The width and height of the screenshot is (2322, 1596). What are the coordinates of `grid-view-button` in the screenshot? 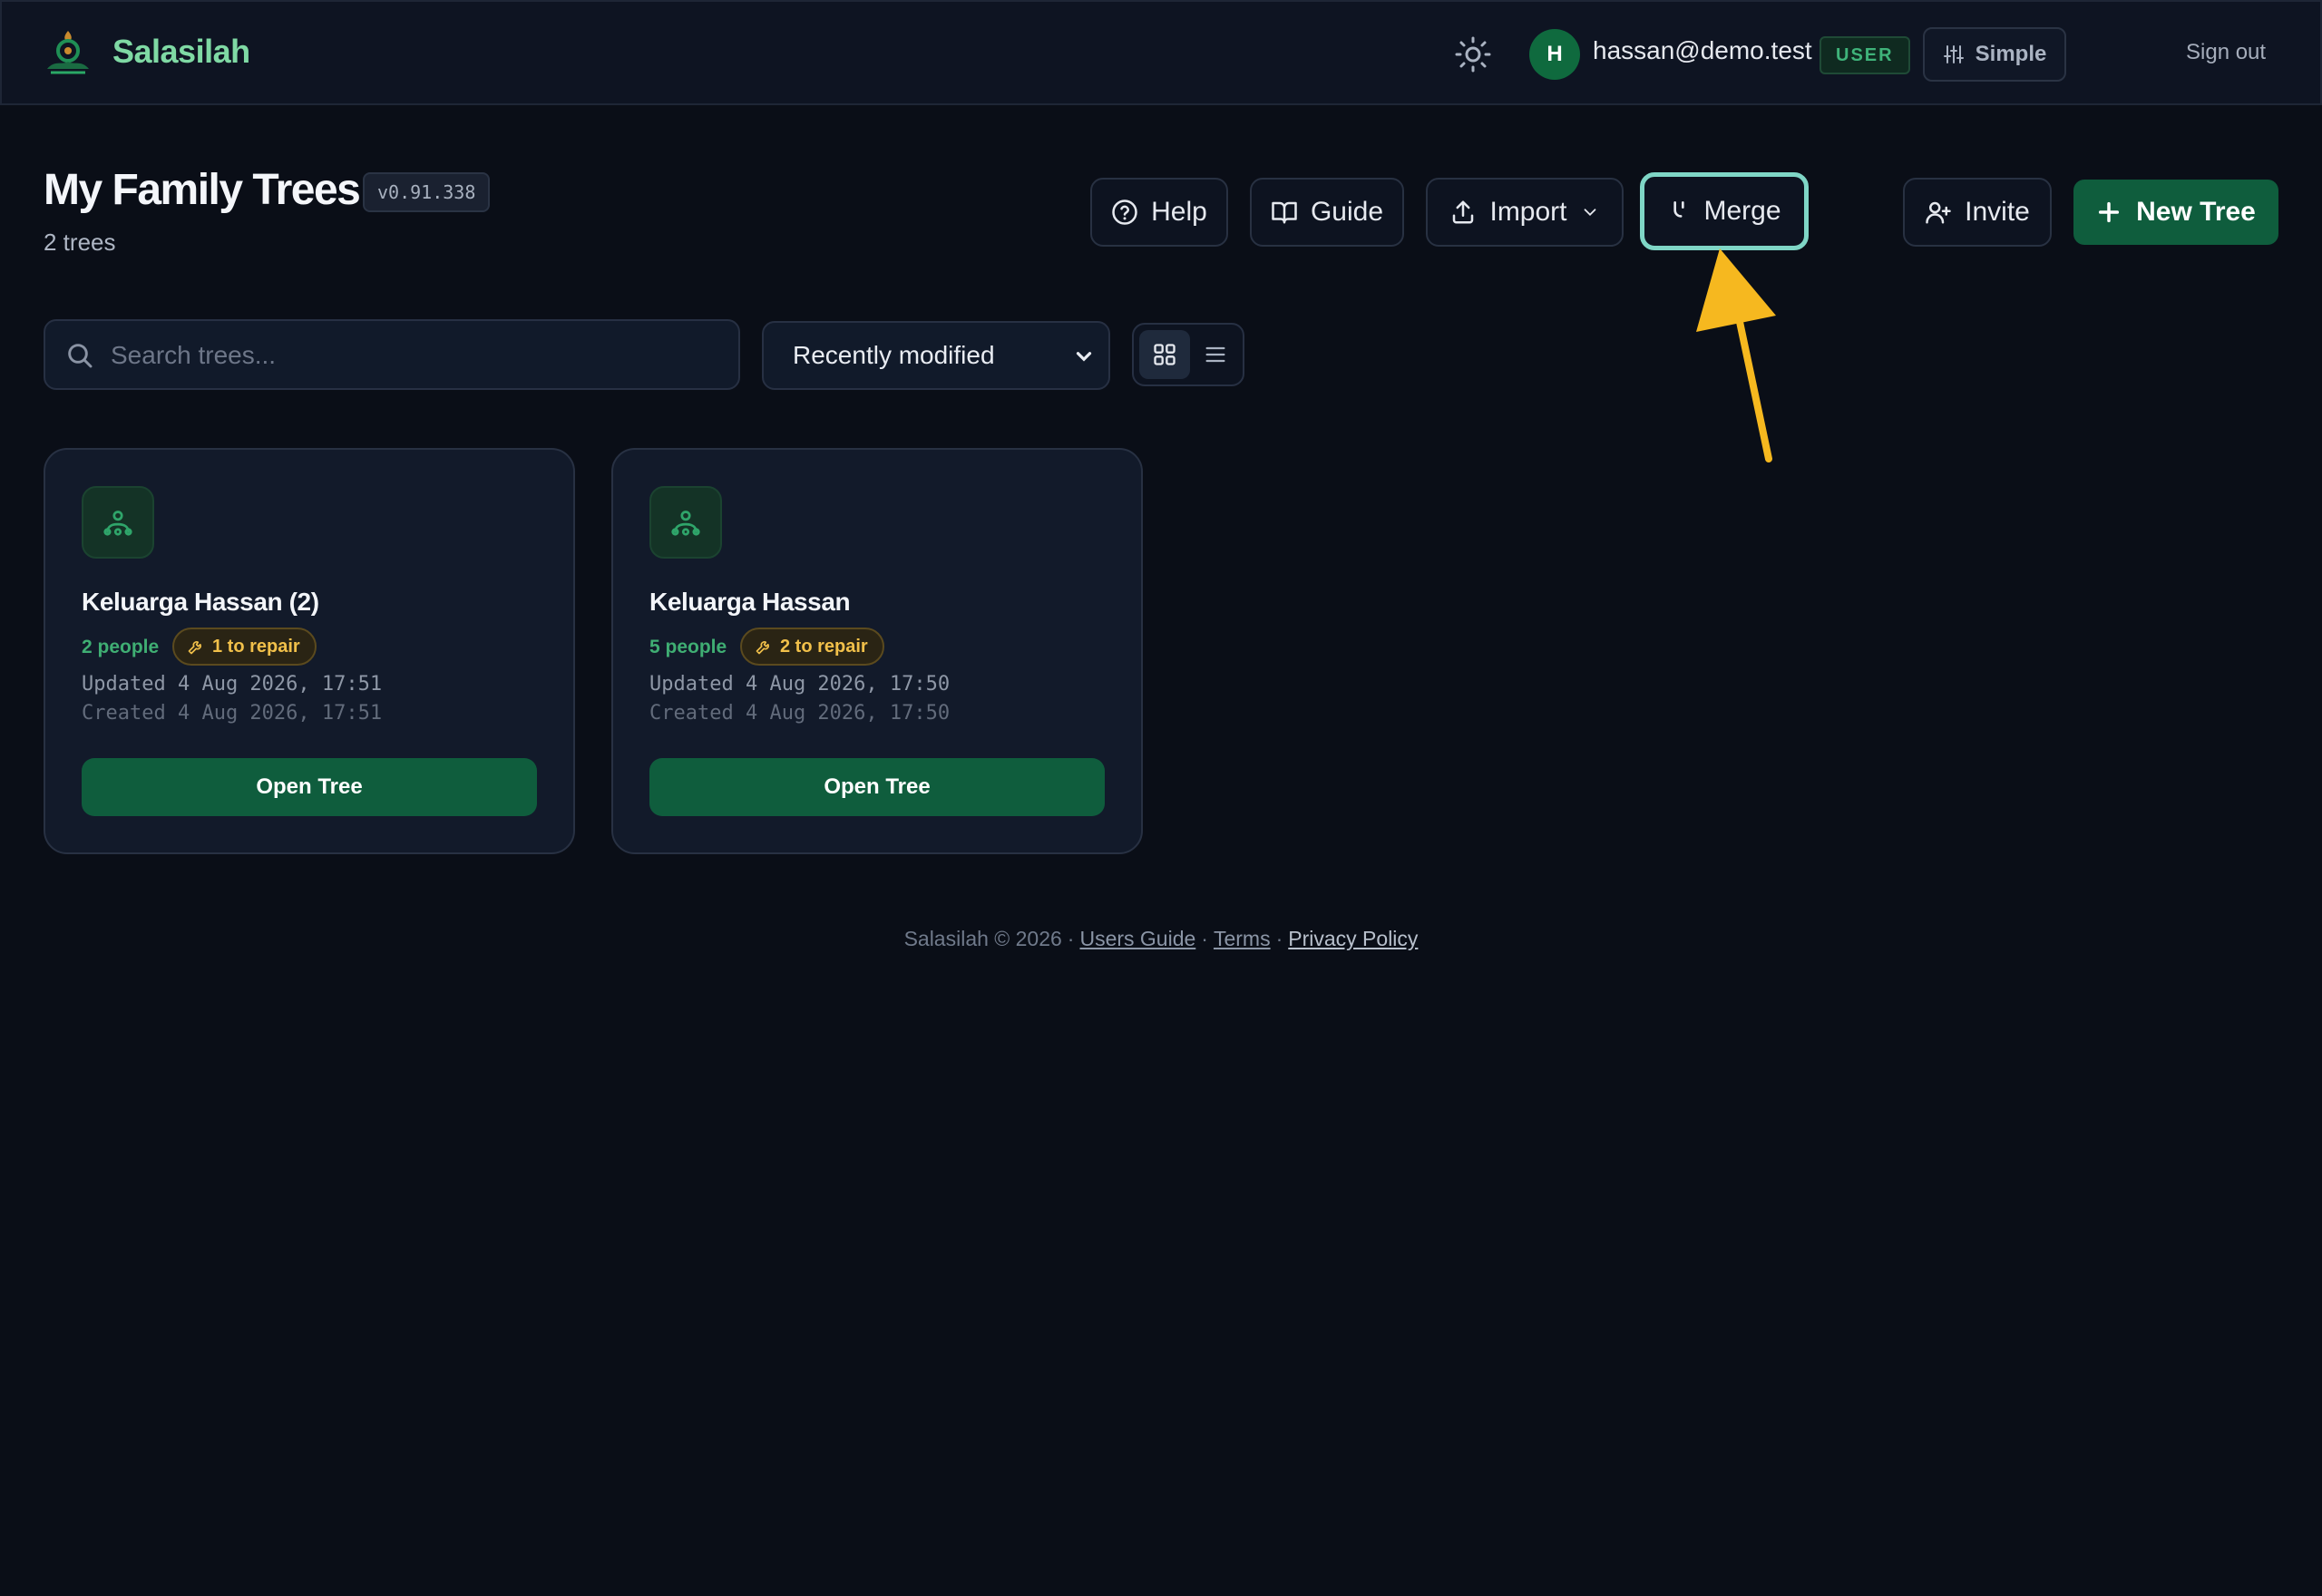 It's located at (1164, 354).